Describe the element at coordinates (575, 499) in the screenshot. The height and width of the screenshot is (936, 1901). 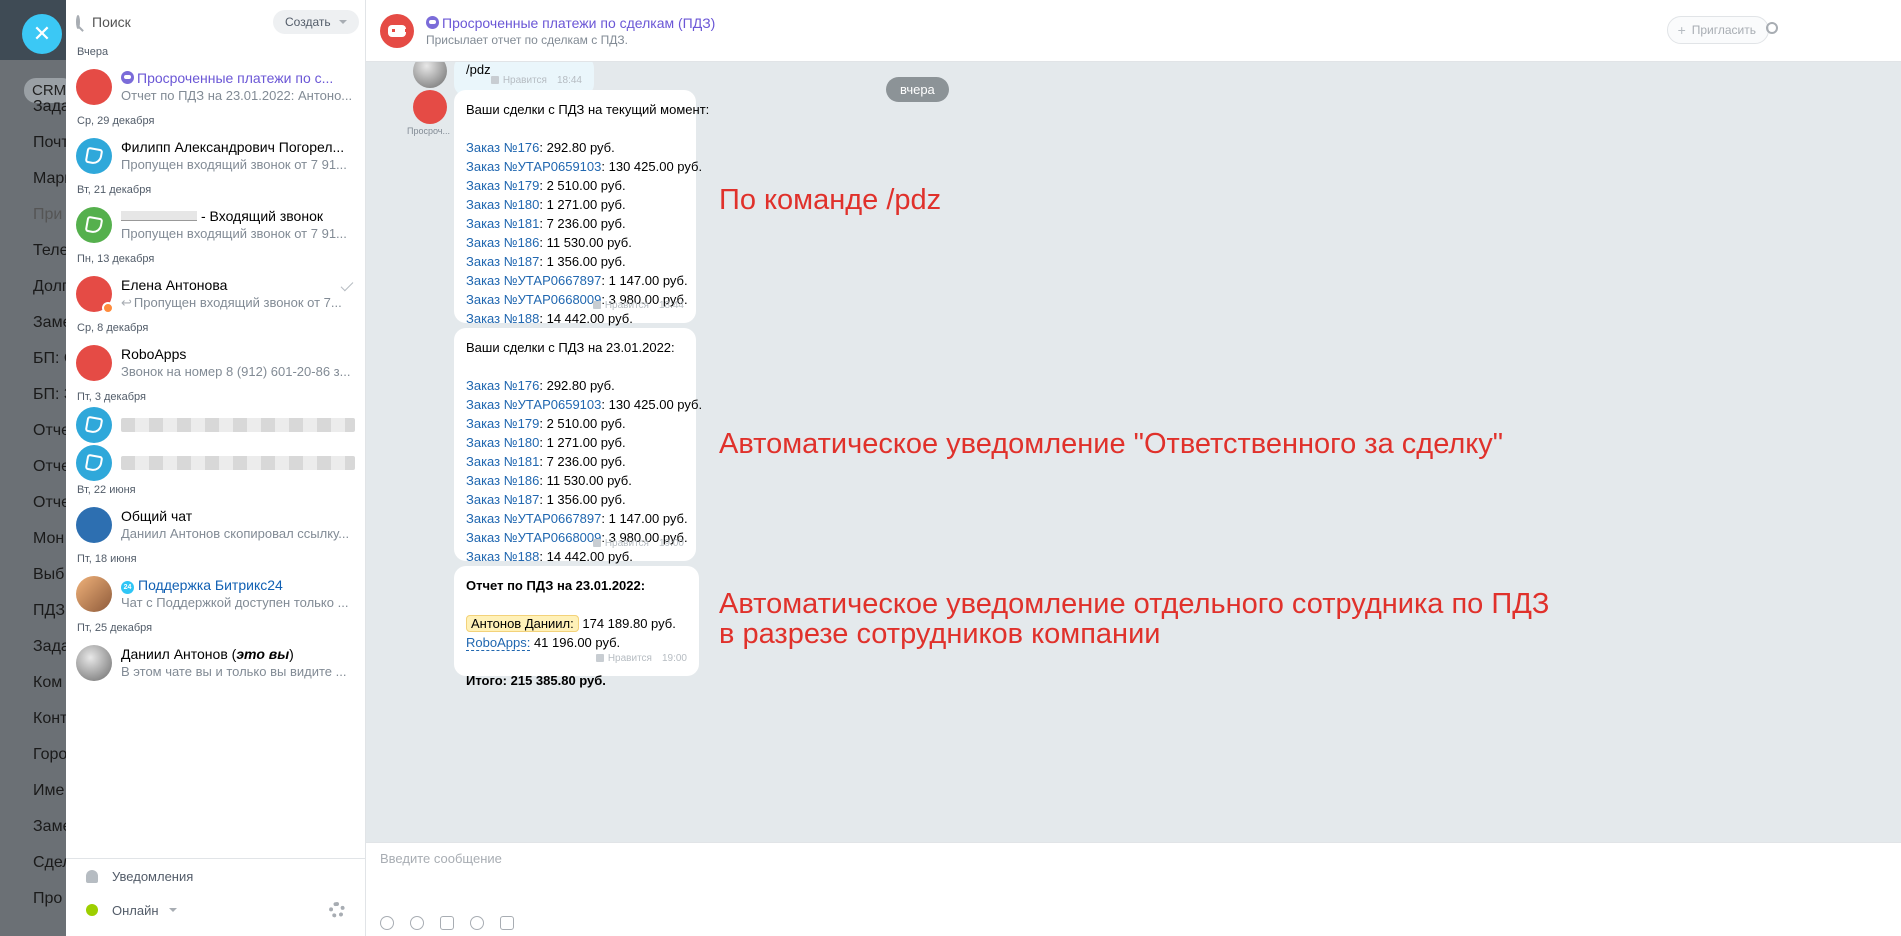
I see `order-row: Заказ №187: 1 356.00 руб.` at that location.